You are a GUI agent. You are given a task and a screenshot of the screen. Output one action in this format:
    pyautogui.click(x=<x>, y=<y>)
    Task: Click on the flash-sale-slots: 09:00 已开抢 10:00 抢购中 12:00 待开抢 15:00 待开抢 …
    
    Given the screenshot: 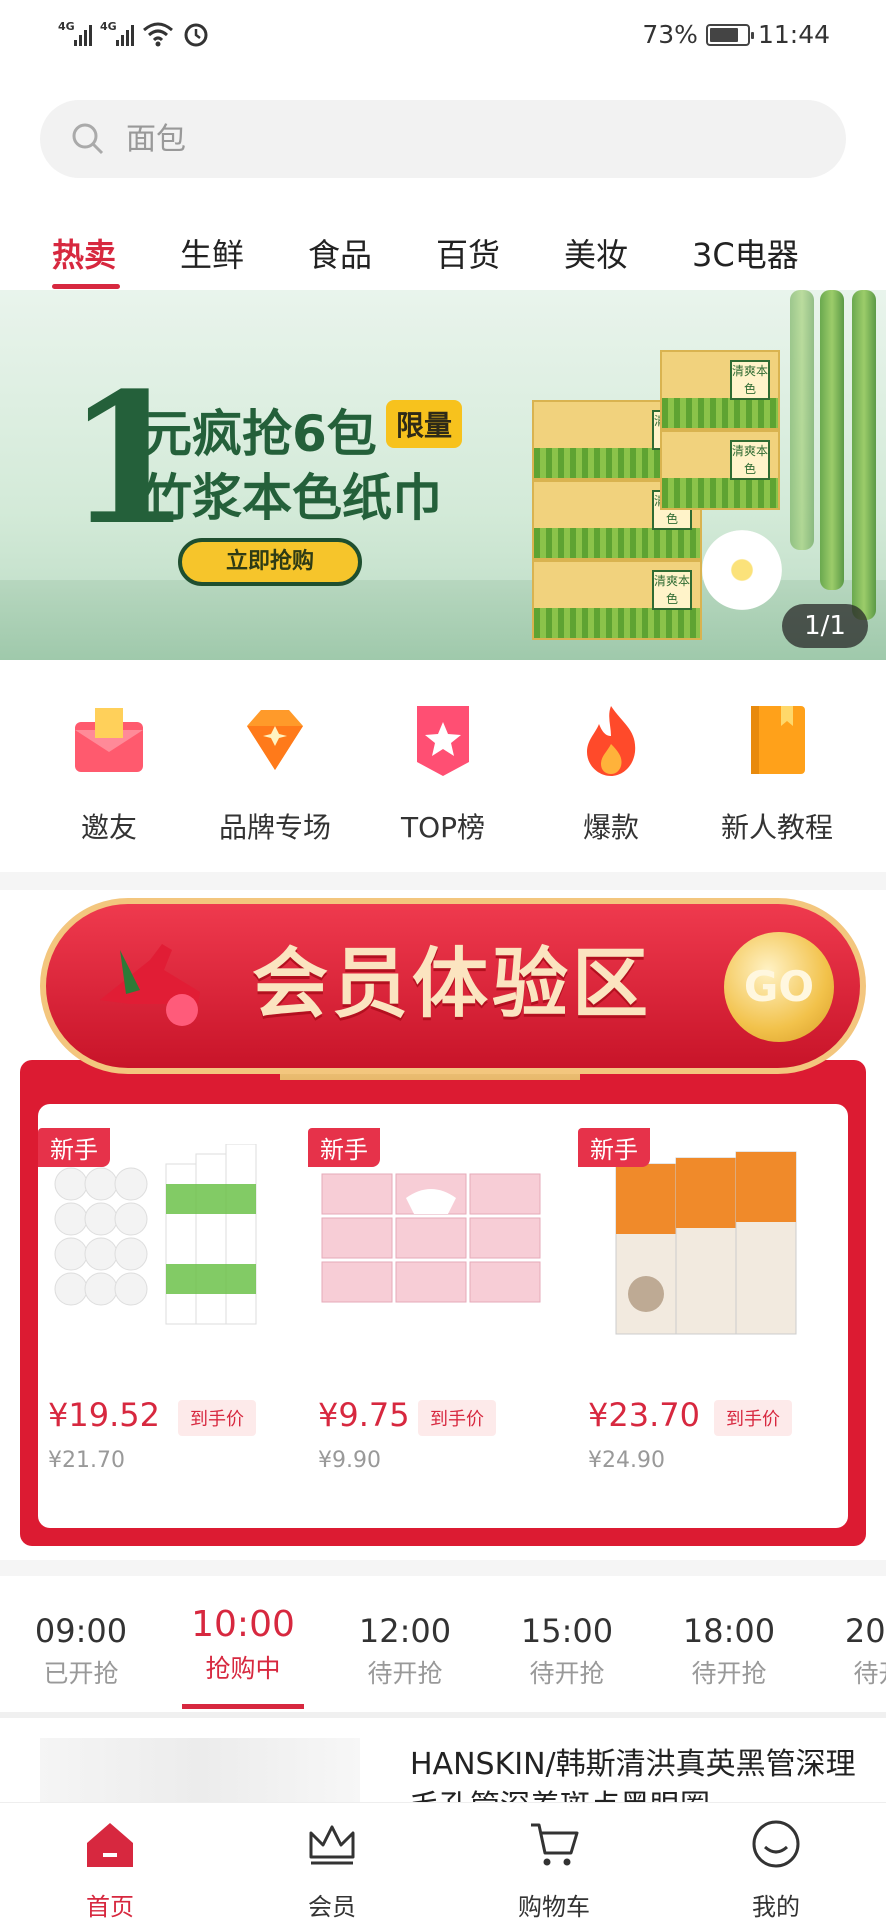 What is the action you would take?
    pyautogui.click(x=443, y=1657)
    